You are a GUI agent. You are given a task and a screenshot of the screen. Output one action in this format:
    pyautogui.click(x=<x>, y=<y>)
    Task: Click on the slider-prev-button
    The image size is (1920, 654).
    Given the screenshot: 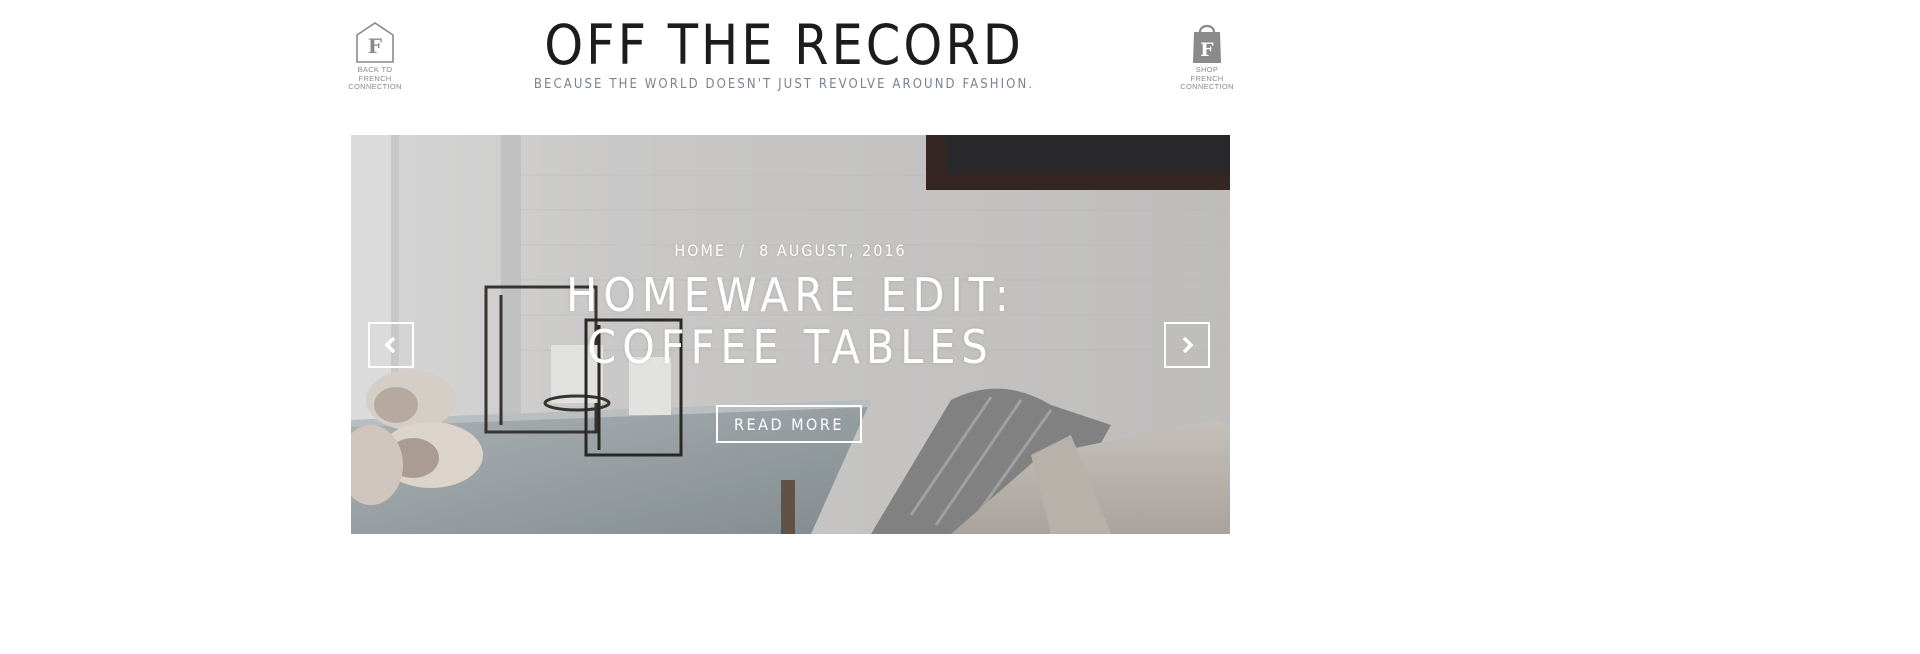 What is the action you would take?
    pyautogui.click(x=391, y=345)
    